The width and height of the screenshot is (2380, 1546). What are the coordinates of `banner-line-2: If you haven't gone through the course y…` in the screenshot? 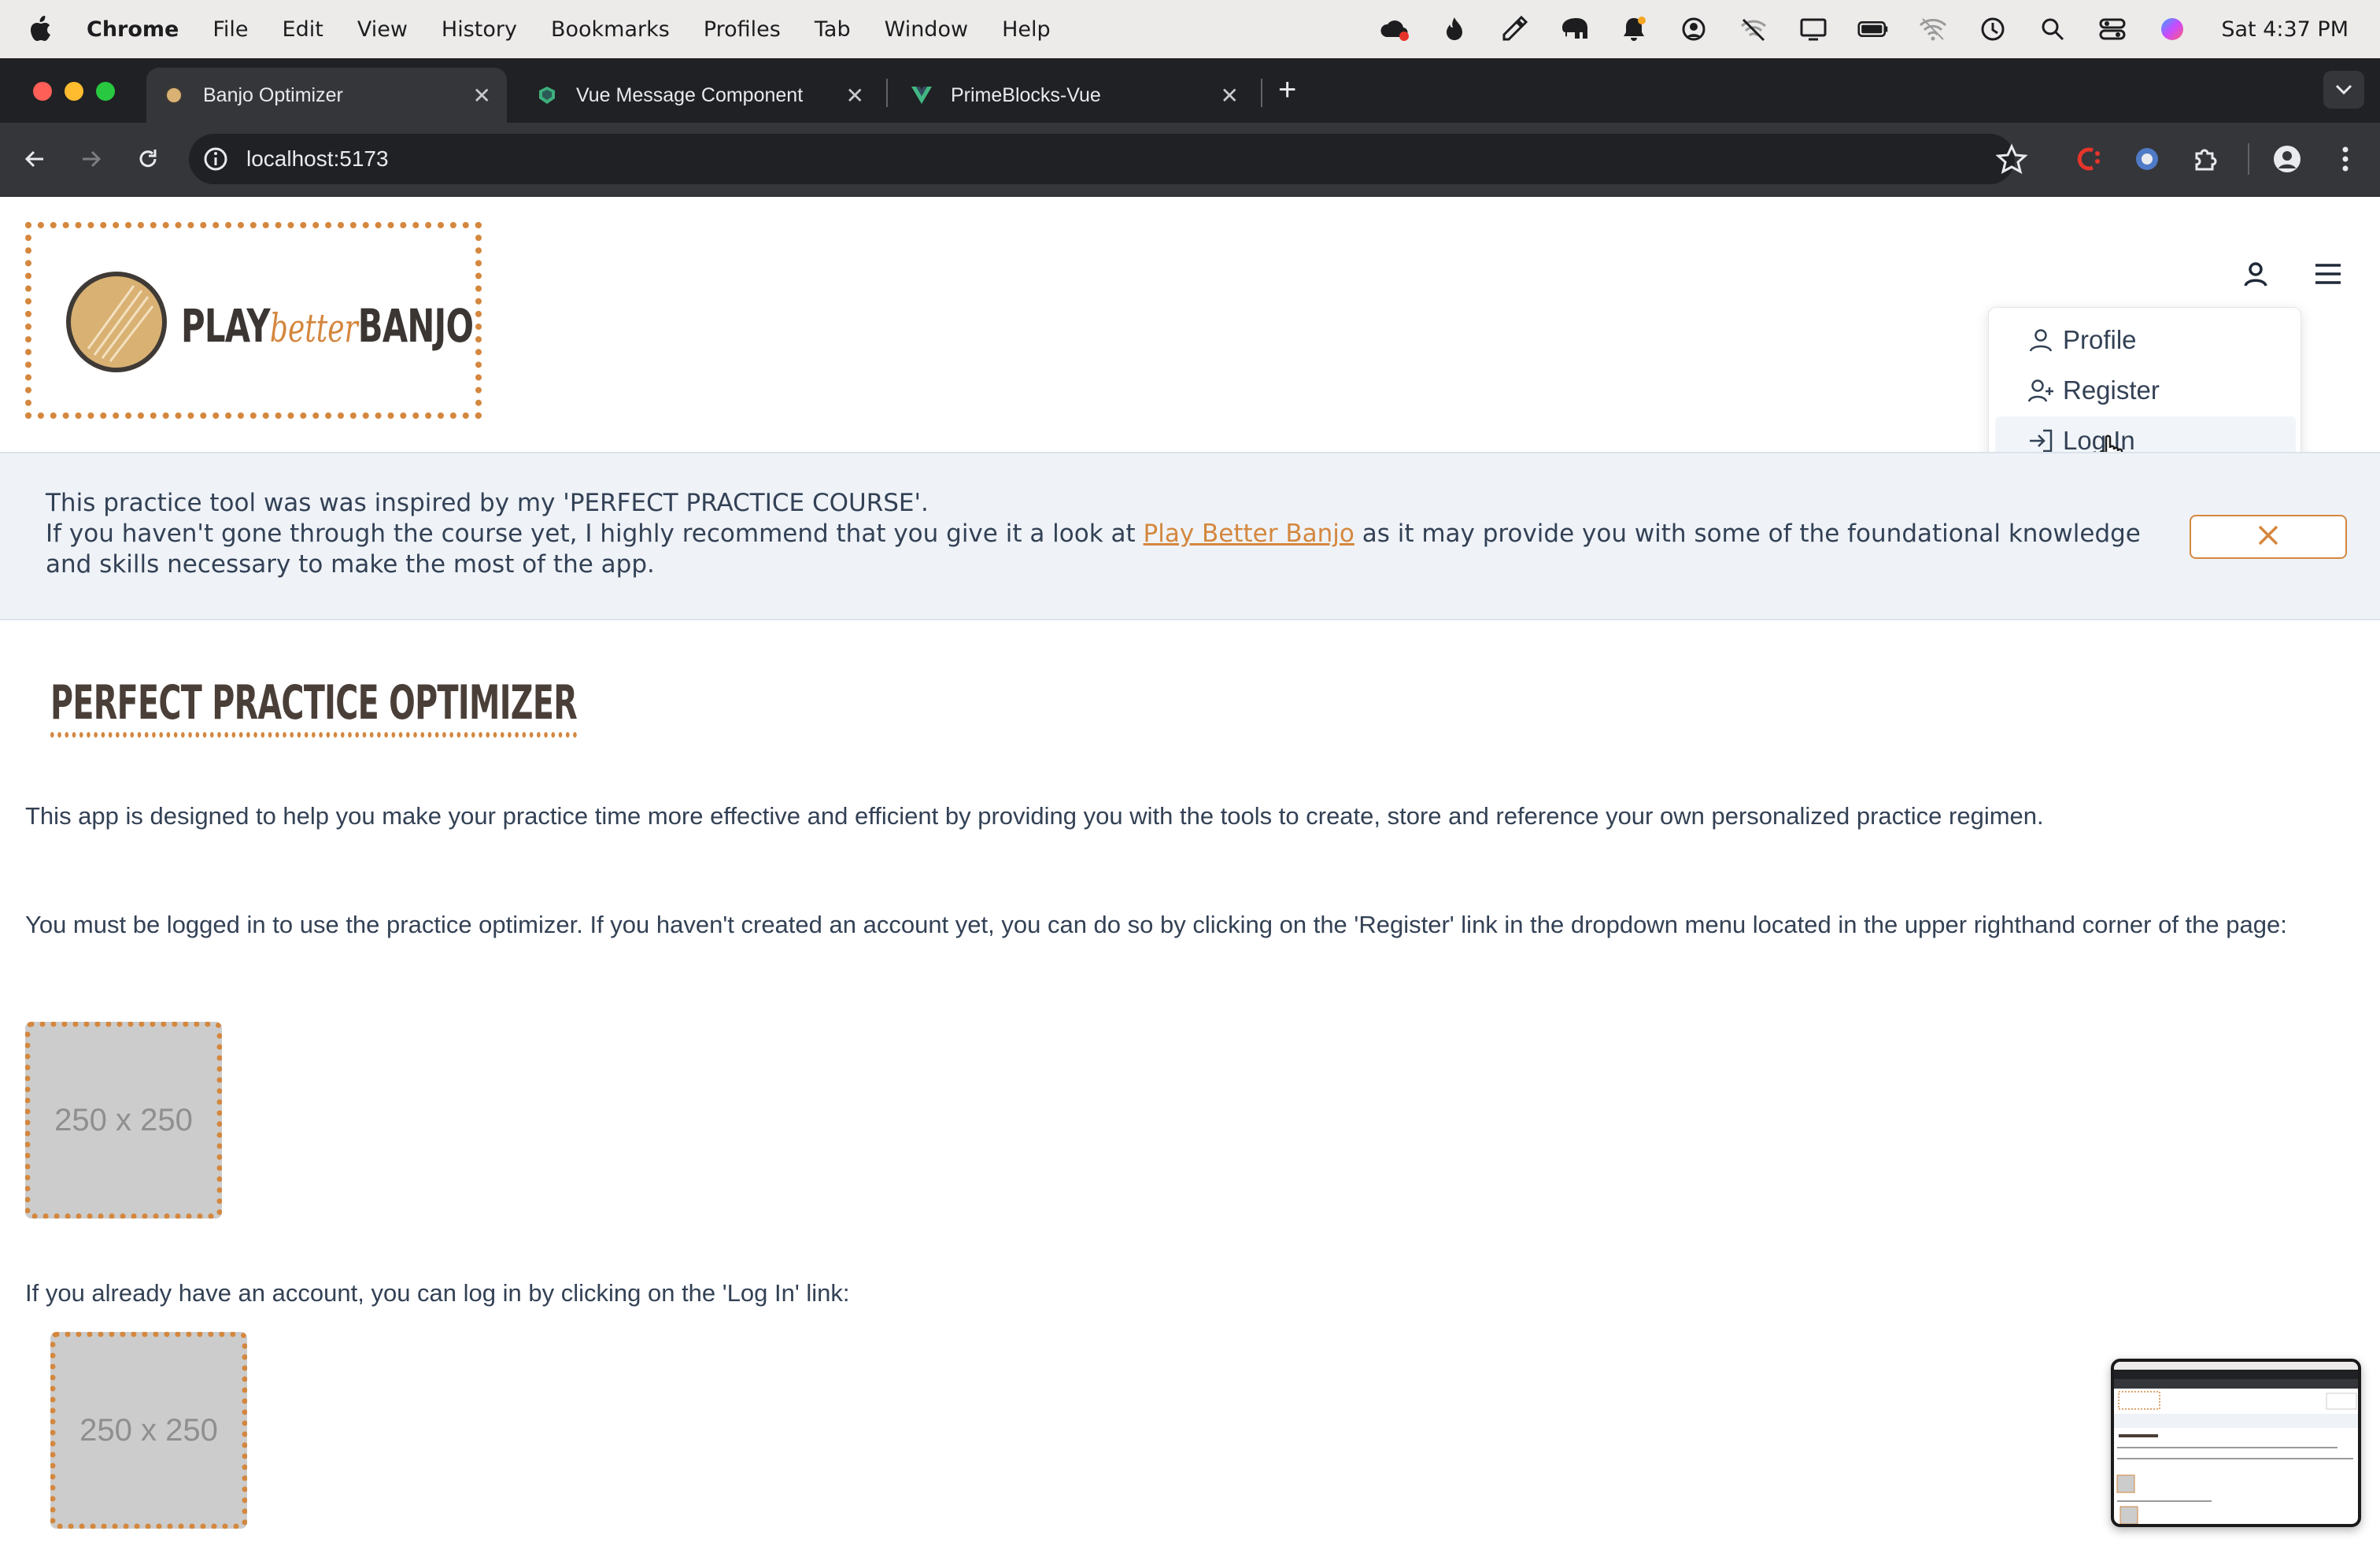 It's located at (1093, 550).